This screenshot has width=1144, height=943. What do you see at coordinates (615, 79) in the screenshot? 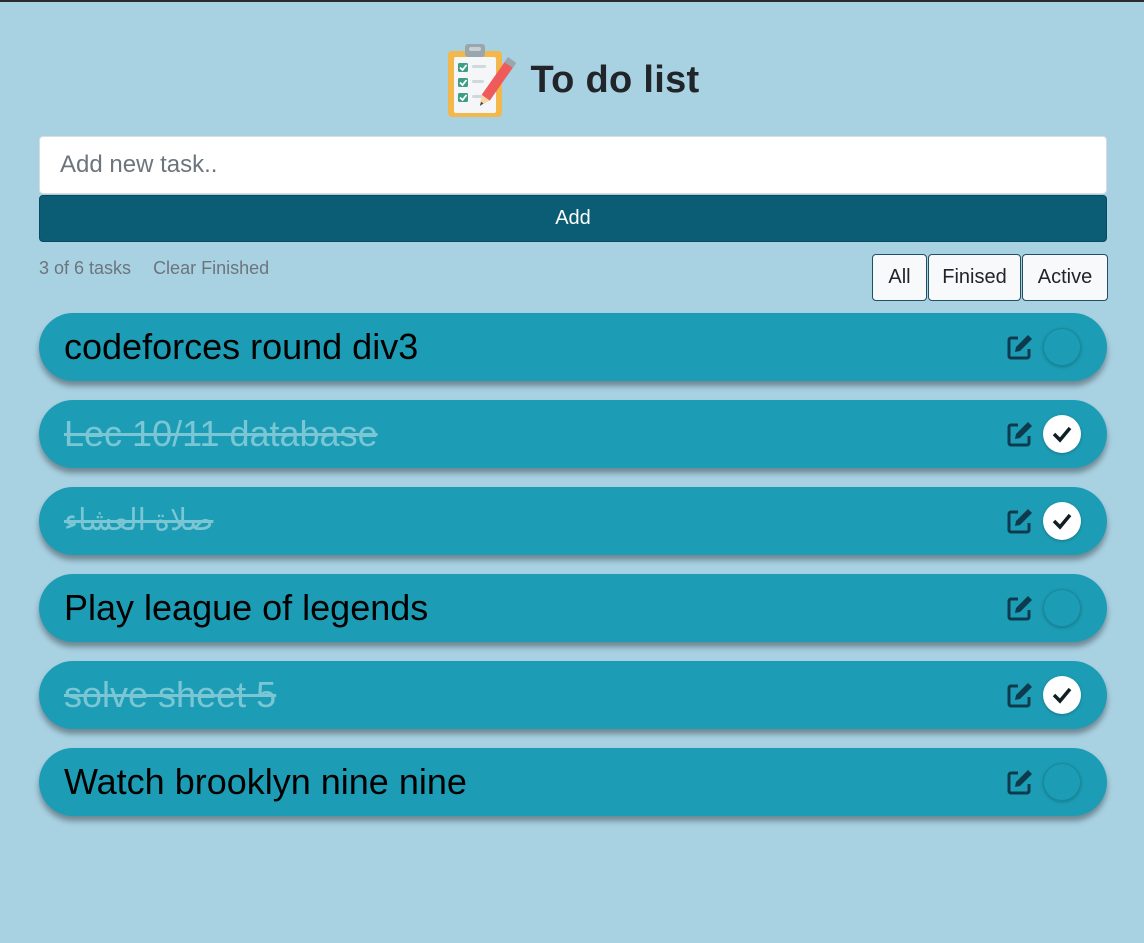
I see `page-title: To do list` at bounding box center [615, 79].